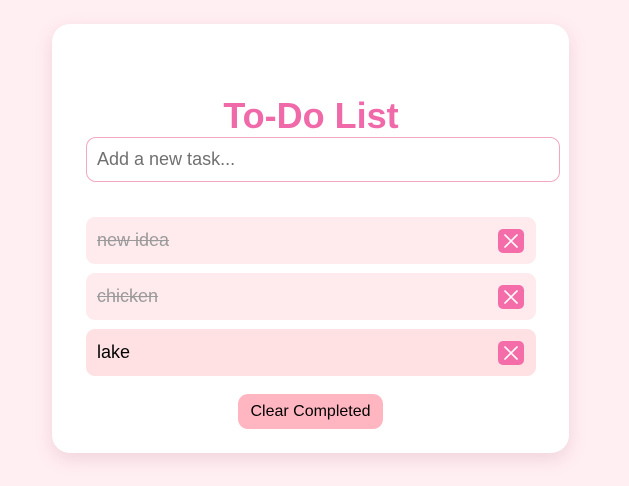 Image resolution: width=629 pixels, height=486 pixels. Describe the element at coordinates (311, 296) in the screenshot. I see `task-item: chicken` at that location.